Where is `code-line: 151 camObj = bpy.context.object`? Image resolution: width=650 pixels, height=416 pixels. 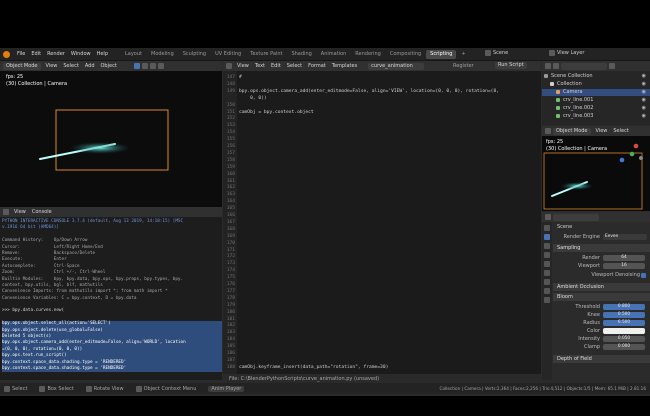 code-line: 151 camObj = bpy.context.object is located at coordinates (269, 112).